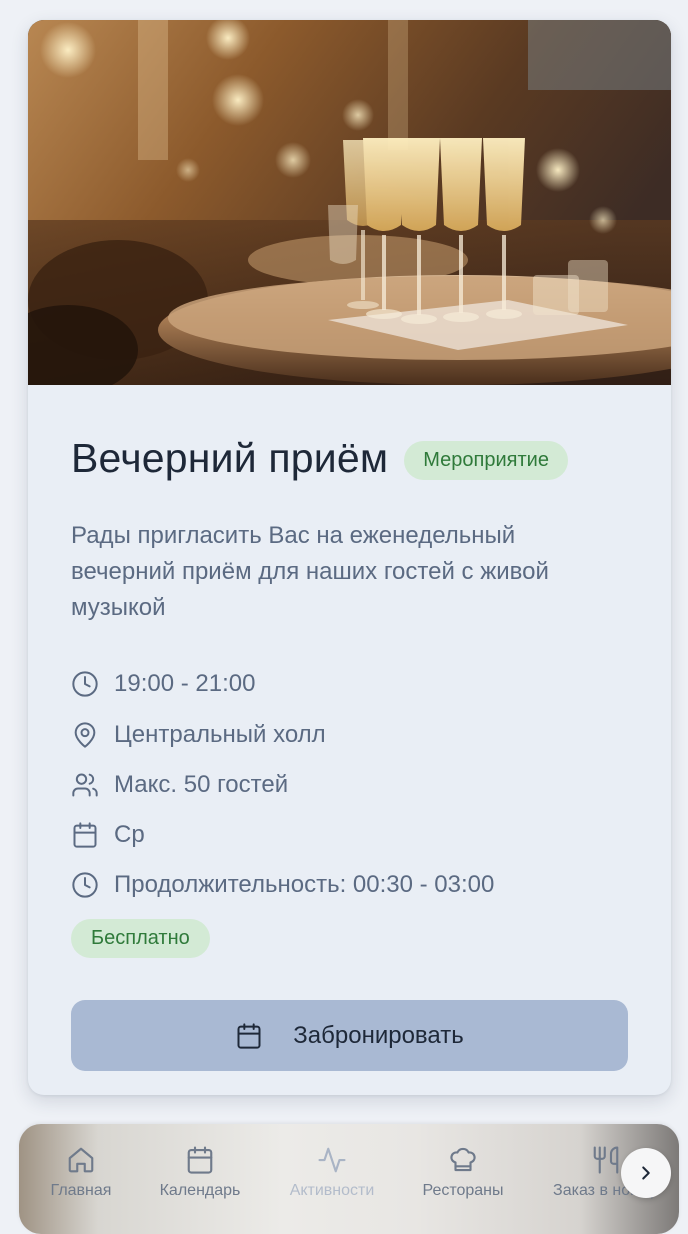  Describe the element at coordinates (140, 938) in the screenshot. I see `price-badge: Бесплатно` at that location.